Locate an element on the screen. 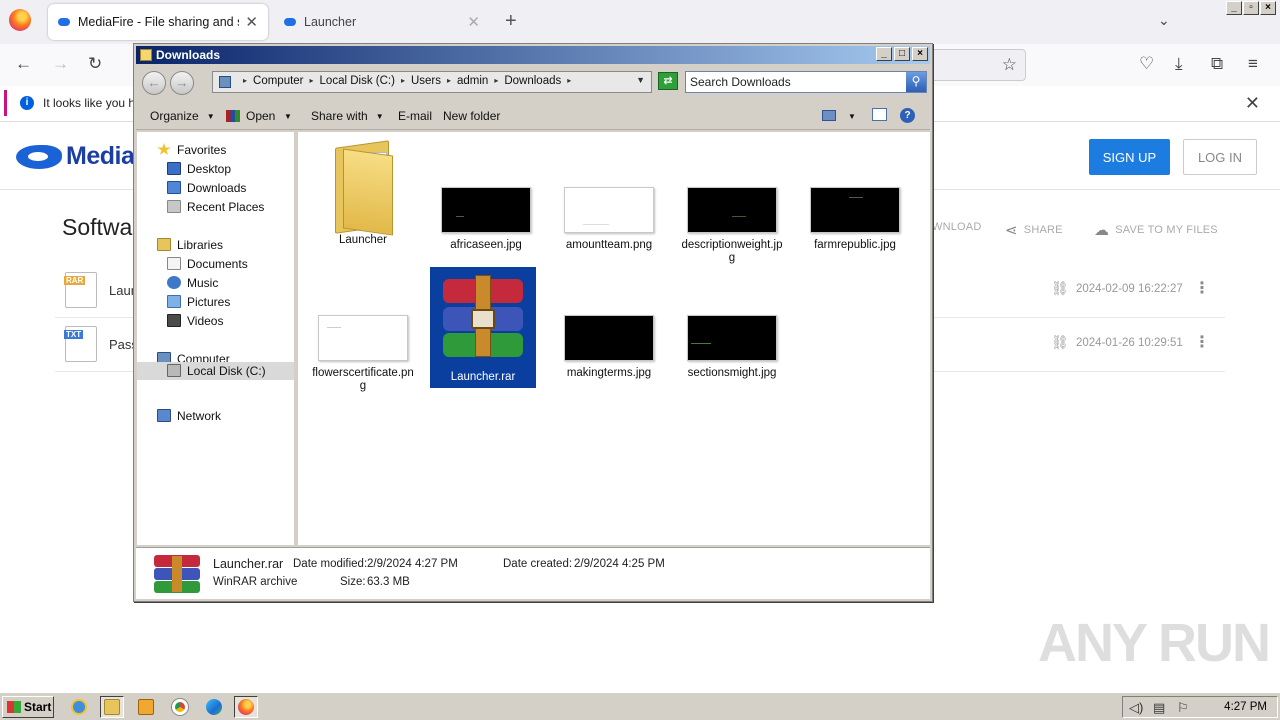 The width and height of the screenshot is (1280, 720). extensions-icon: ⧉ is located at coordinates (1217, 64).